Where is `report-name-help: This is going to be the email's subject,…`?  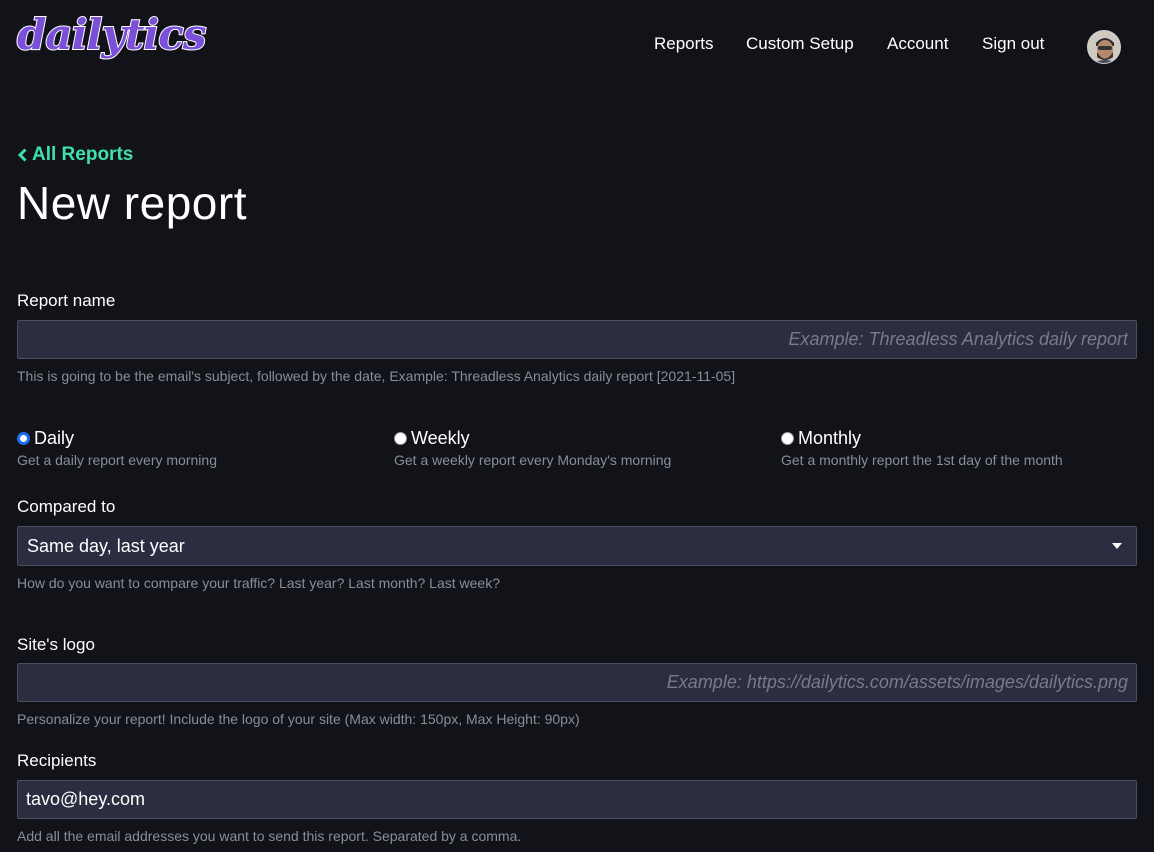 report-name-help: This is going to be the email's subject,… is located at coordinates (376, 376).